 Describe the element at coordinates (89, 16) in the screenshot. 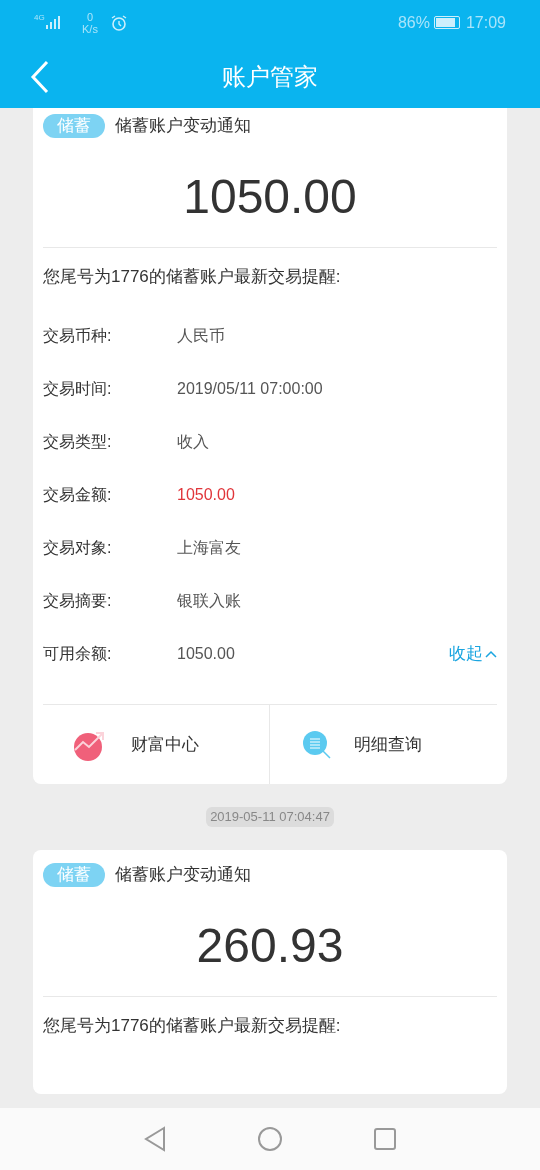

I see `speed-value: 0` at that location.